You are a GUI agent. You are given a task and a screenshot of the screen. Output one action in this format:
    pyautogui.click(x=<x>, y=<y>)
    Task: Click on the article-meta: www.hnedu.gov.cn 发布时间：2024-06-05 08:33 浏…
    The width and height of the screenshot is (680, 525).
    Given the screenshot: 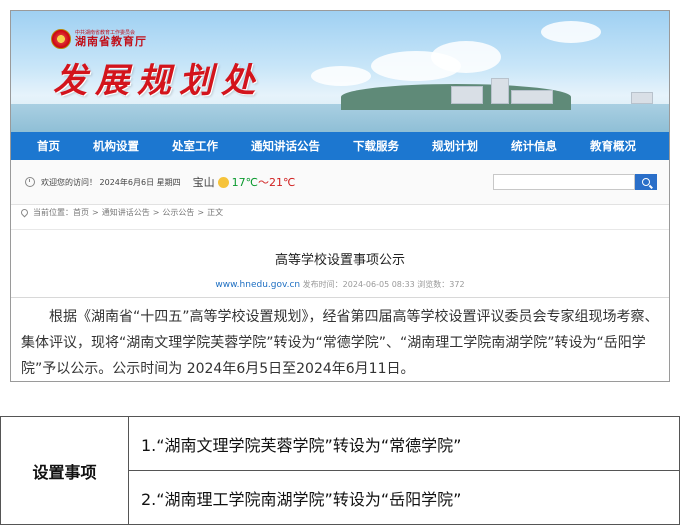 What is the action you would take?
    pyautogui.click(x=340, y=284)
    